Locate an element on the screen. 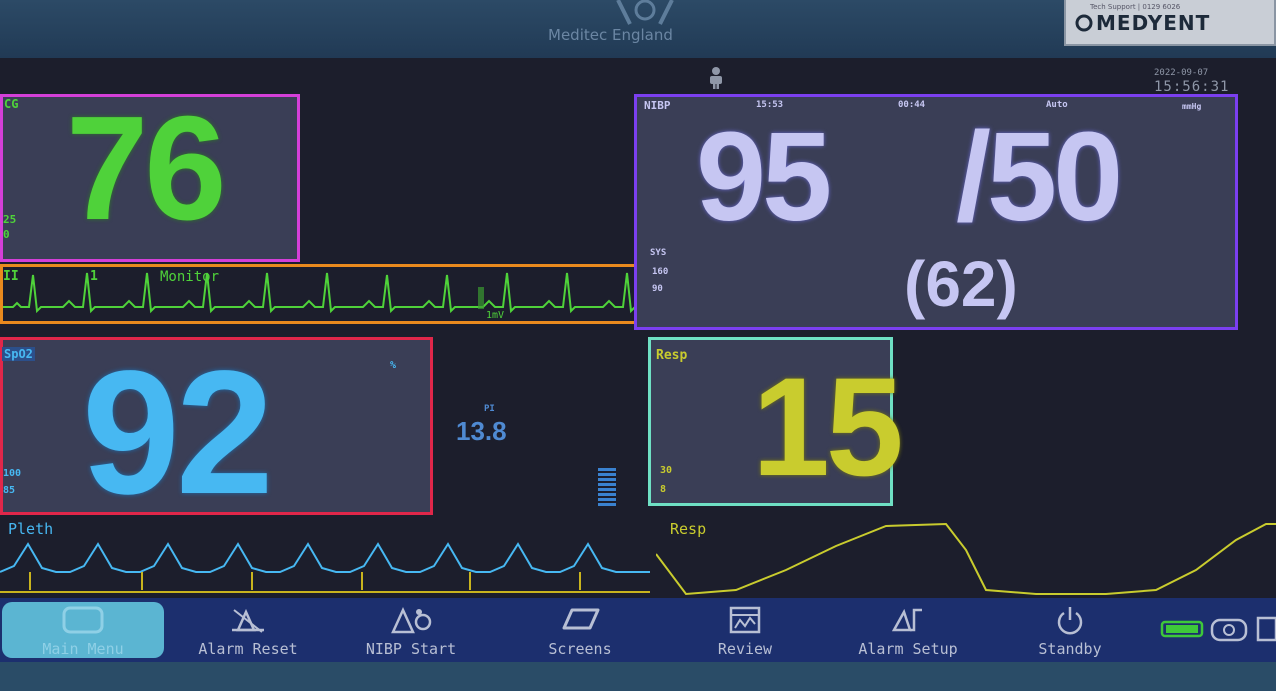  main-menu-button: Main Menu is located at coordinates (83, 630).